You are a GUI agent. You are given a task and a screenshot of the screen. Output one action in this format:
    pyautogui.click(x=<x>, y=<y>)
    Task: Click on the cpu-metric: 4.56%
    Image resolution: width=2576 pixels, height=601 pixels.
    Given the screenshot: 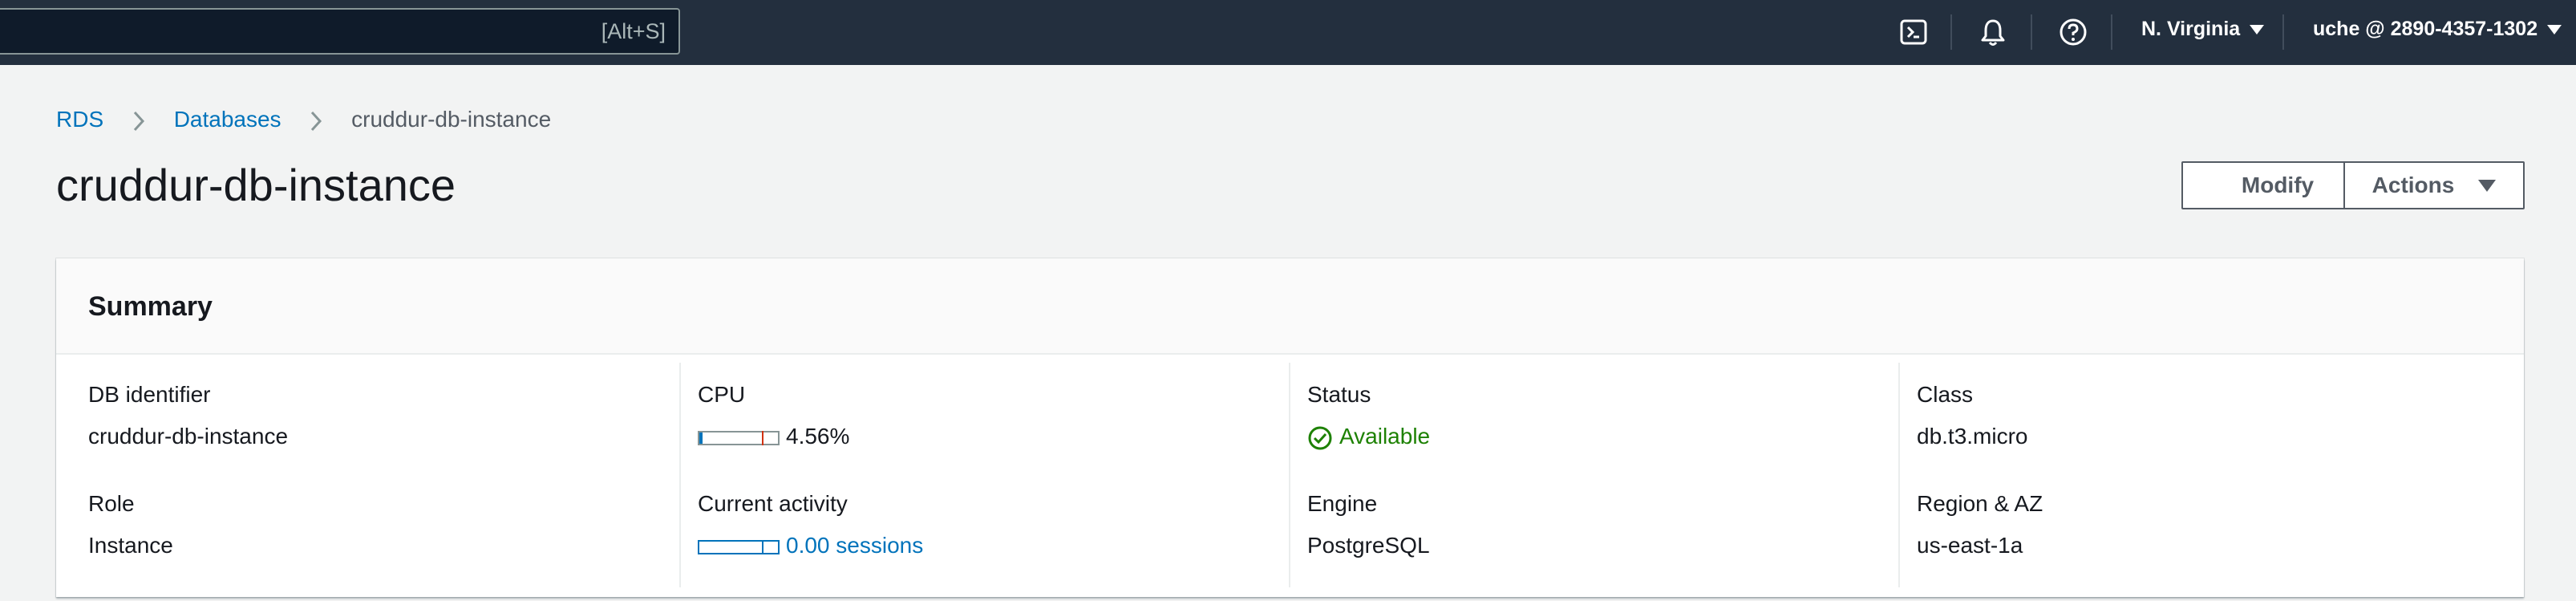 What is the action you would take?
    pyautogui.click(x=774, y=436)
    